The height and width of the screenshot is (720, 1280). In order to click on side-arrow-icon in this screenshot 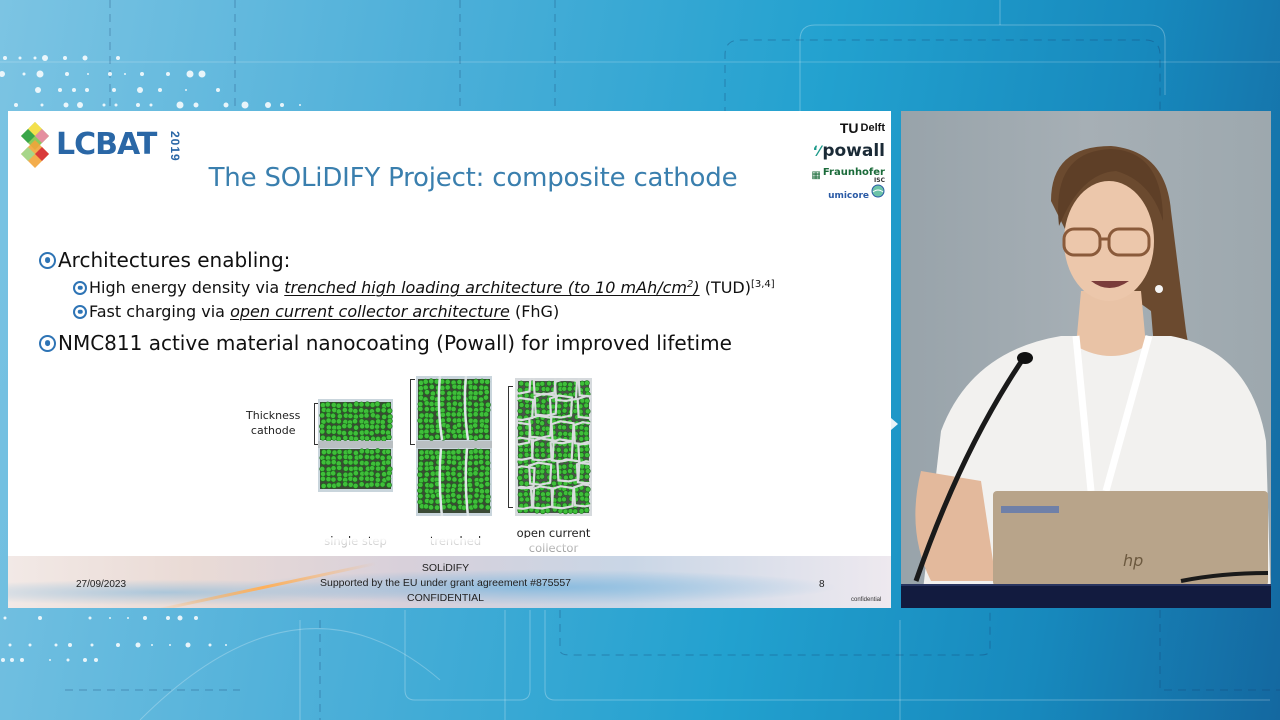, I will do `click(894, 424)`.